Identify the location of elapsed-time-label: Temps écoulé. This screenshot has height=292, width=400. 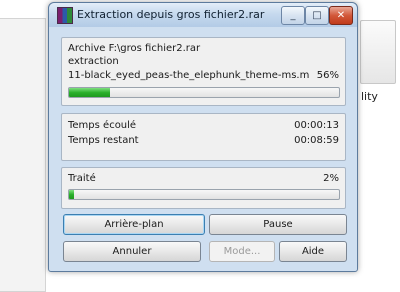
(102, 125).